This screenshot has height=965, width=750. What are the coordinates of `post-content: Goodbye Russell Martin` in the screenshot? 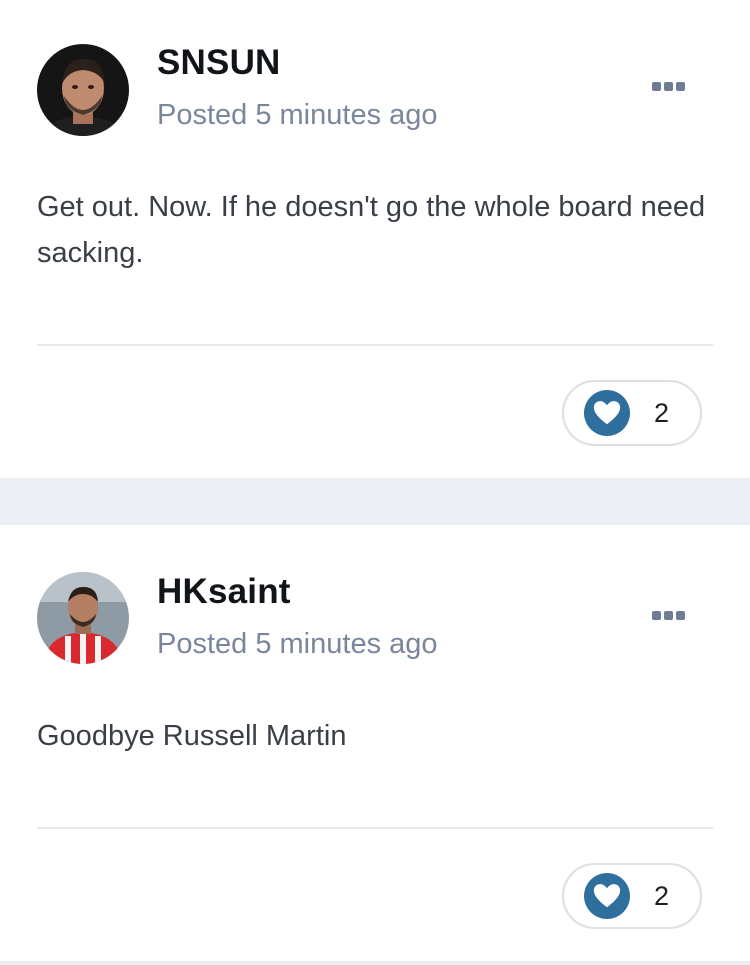 It's located at (192, 736).